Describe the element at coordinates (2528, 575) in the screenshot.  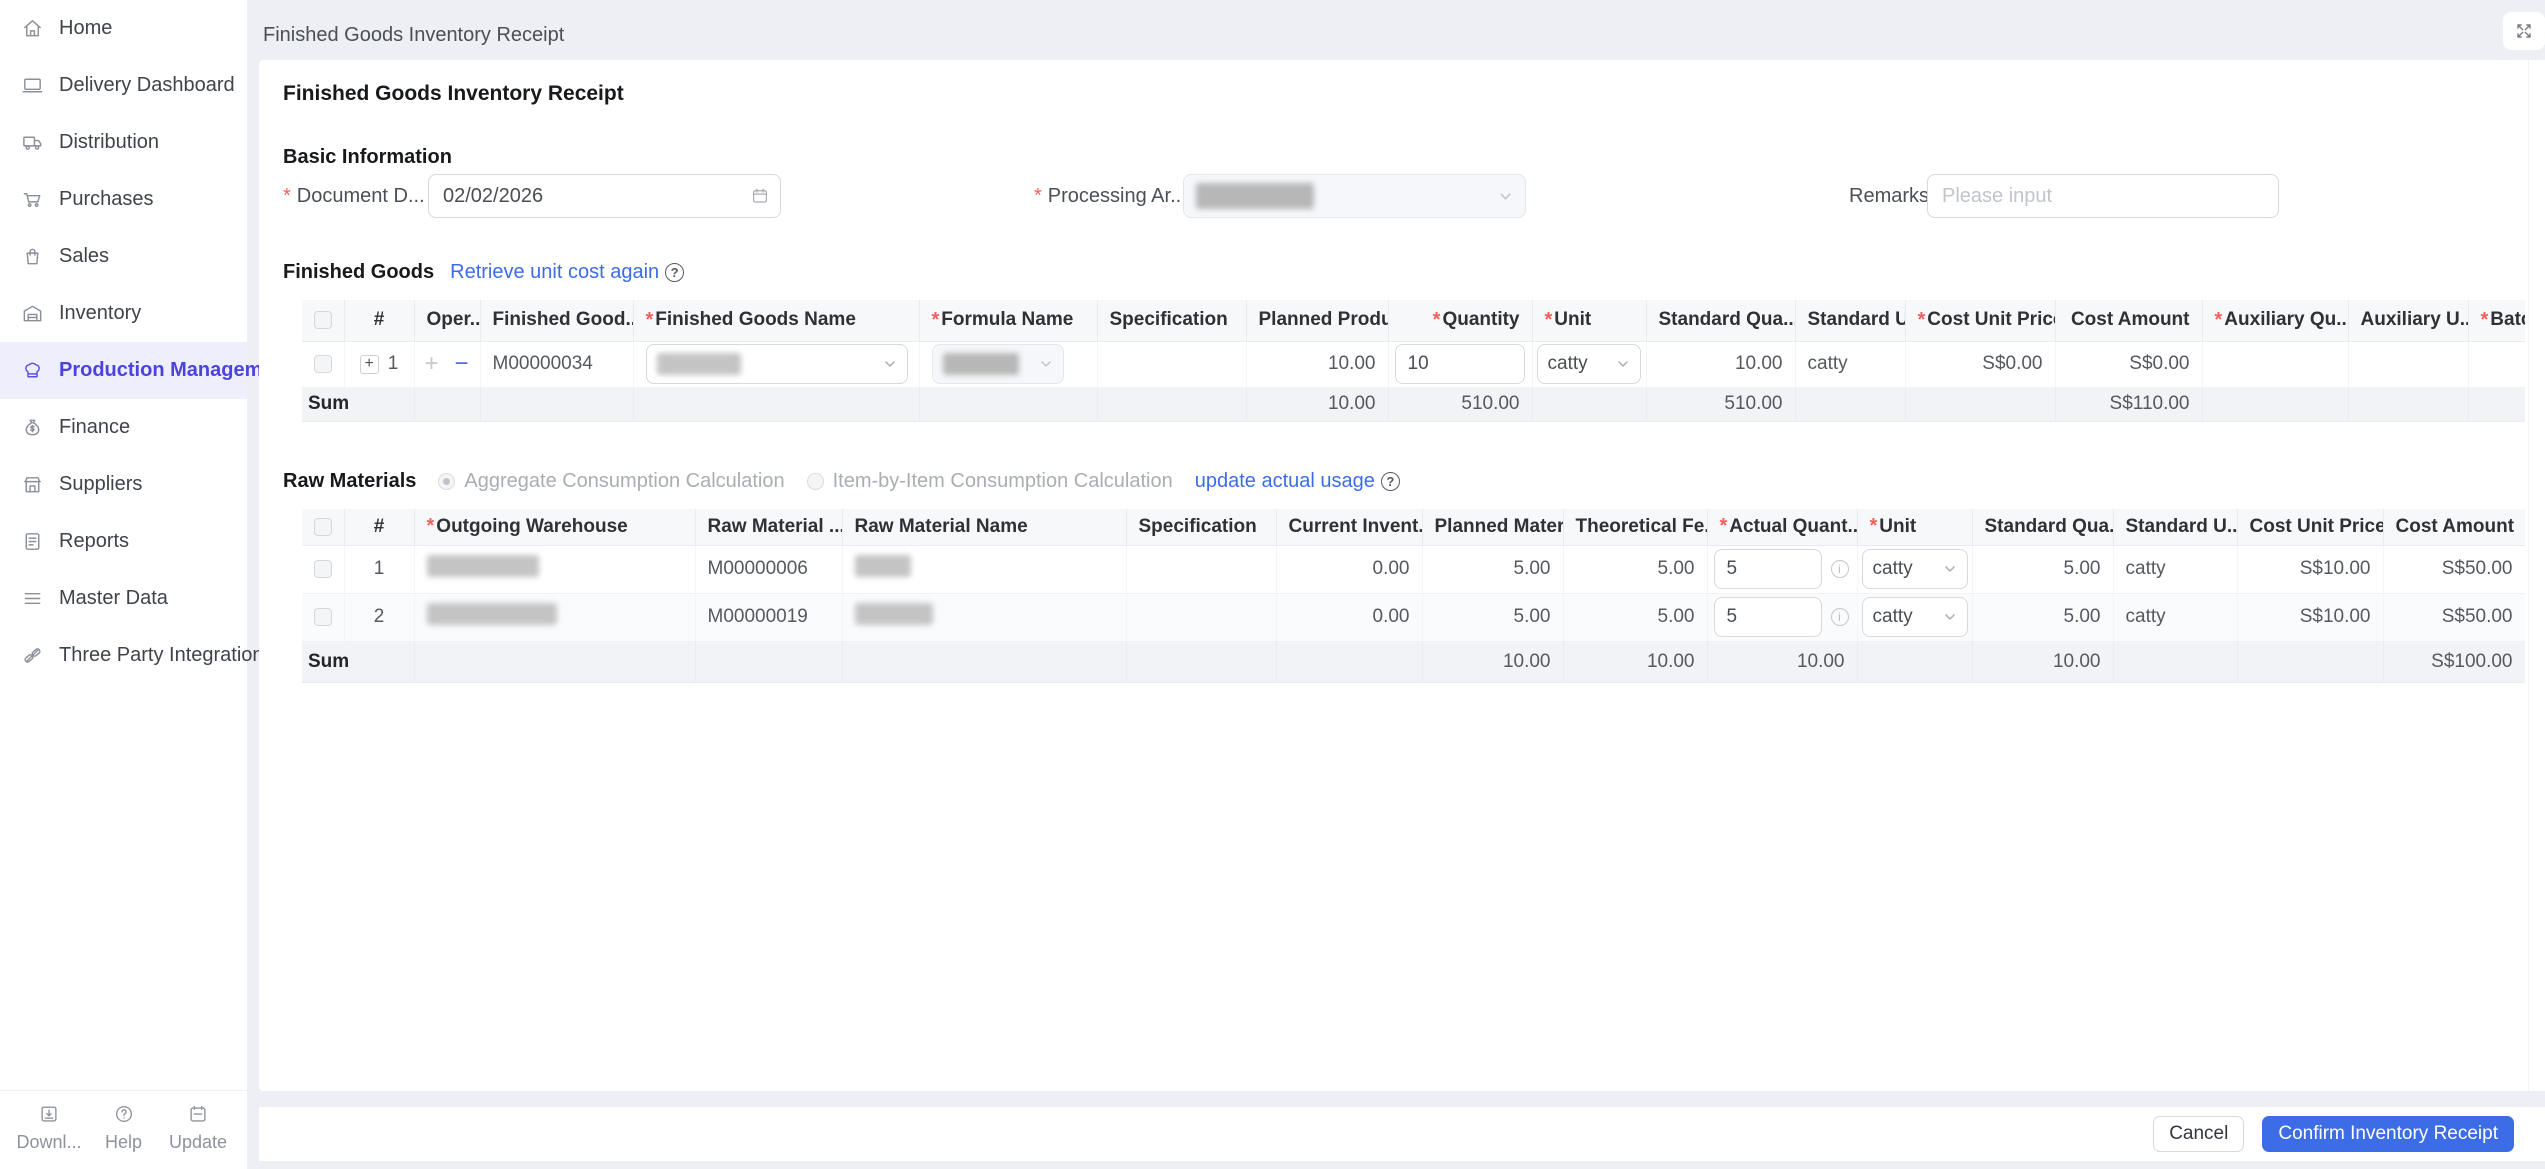
I see `scrollbar-track` at that location.